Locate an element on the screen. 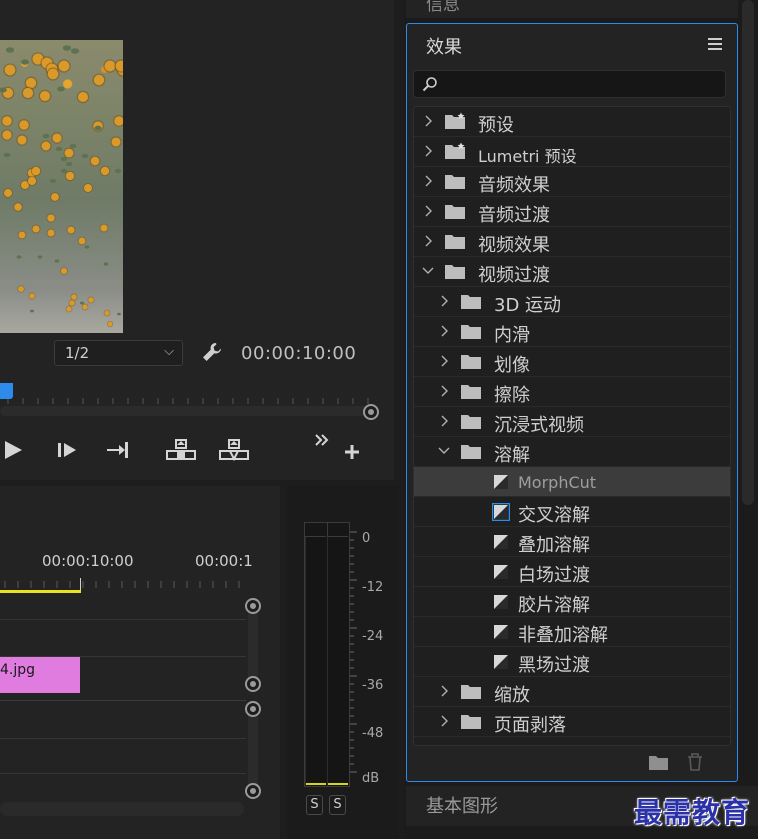 The width and height of the screenshot is (758, 839). lift-icon is located at coordinates (181, 450).